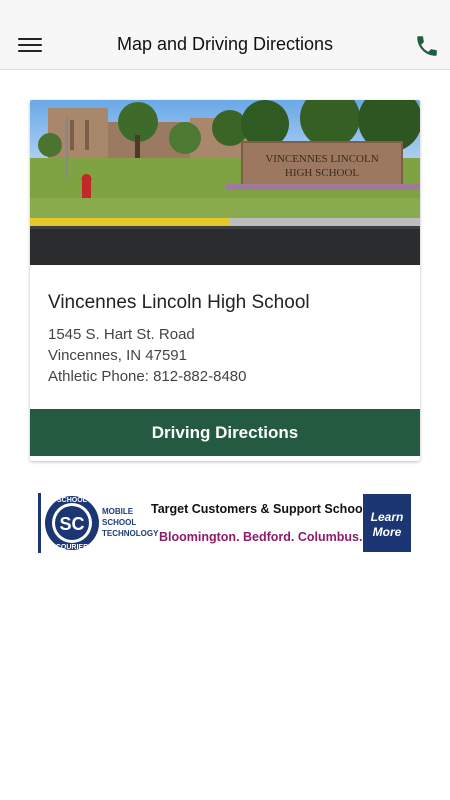 This screenshot has width=450, height=800. I want to click on logo-initials: SC, so click(71, 524).